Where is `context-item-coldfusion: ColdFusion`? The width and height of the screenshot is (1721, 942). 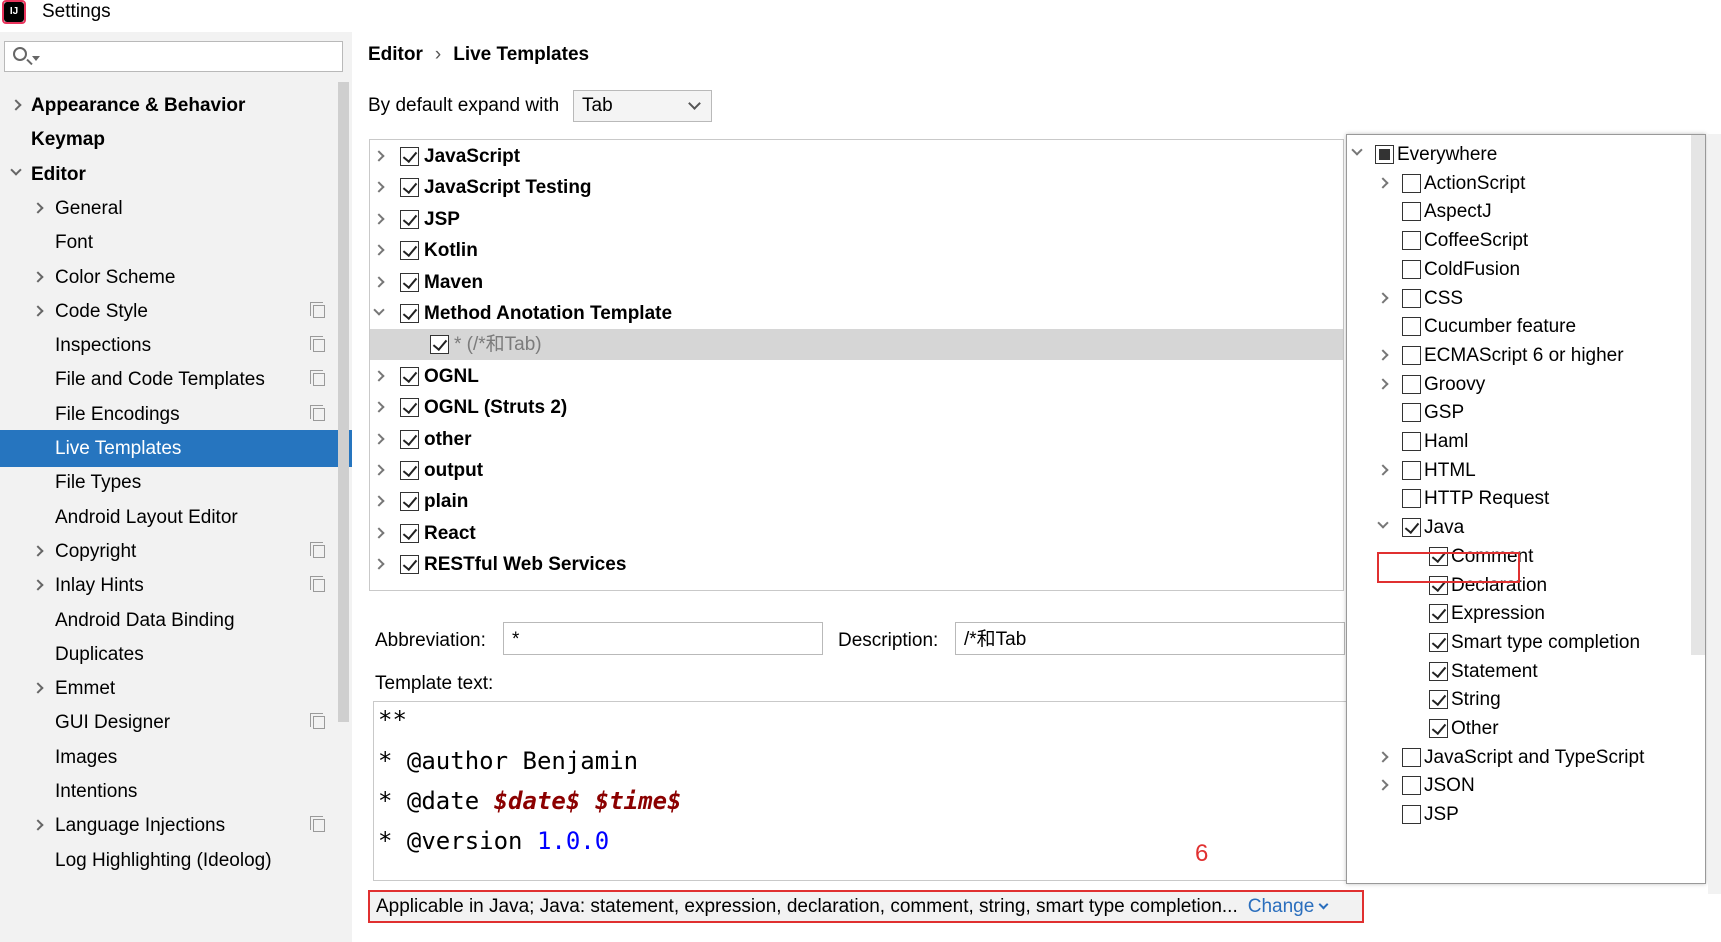
context-item-coldfusion: ColdFusion is located at coordinates (1519, 269).